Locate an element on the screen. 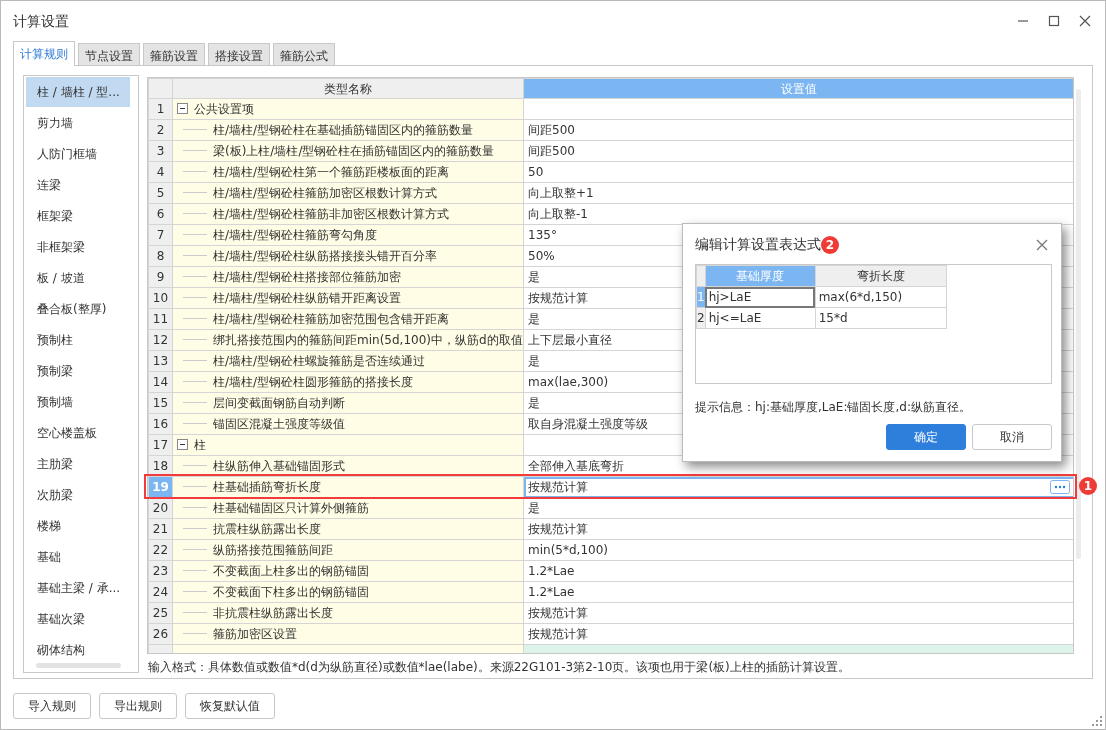  tab: 计算规则 is located at coordinates (44, 53).